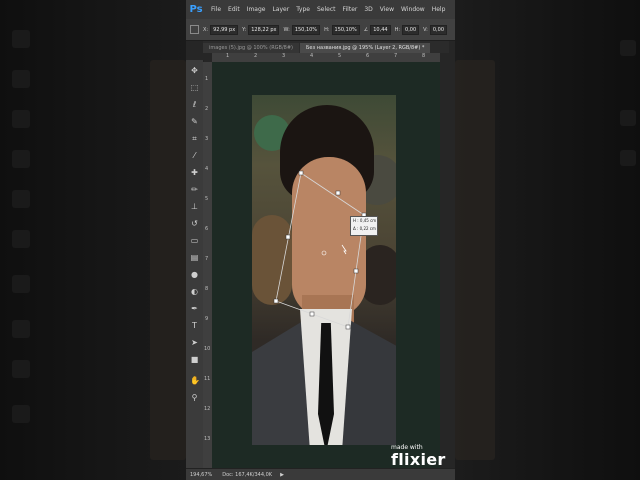 Image resolution: width=640 pixels, height=480 pixels. I want to click on menu-select: Select, so click(326, 9).